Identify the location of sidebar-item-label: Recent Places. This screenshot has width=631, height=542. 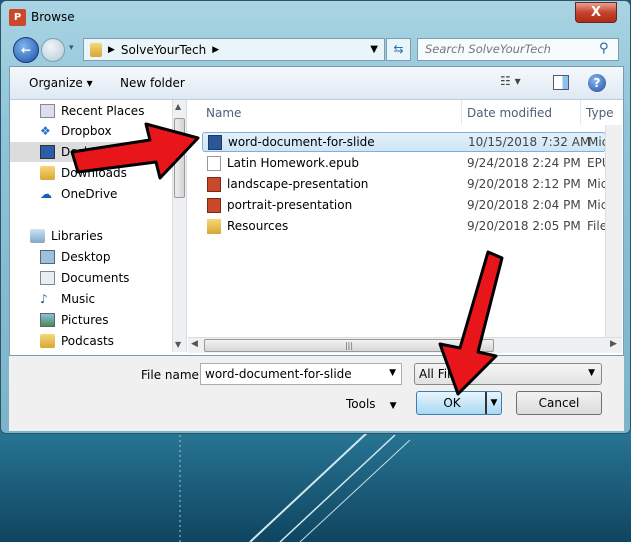
(103, 111).